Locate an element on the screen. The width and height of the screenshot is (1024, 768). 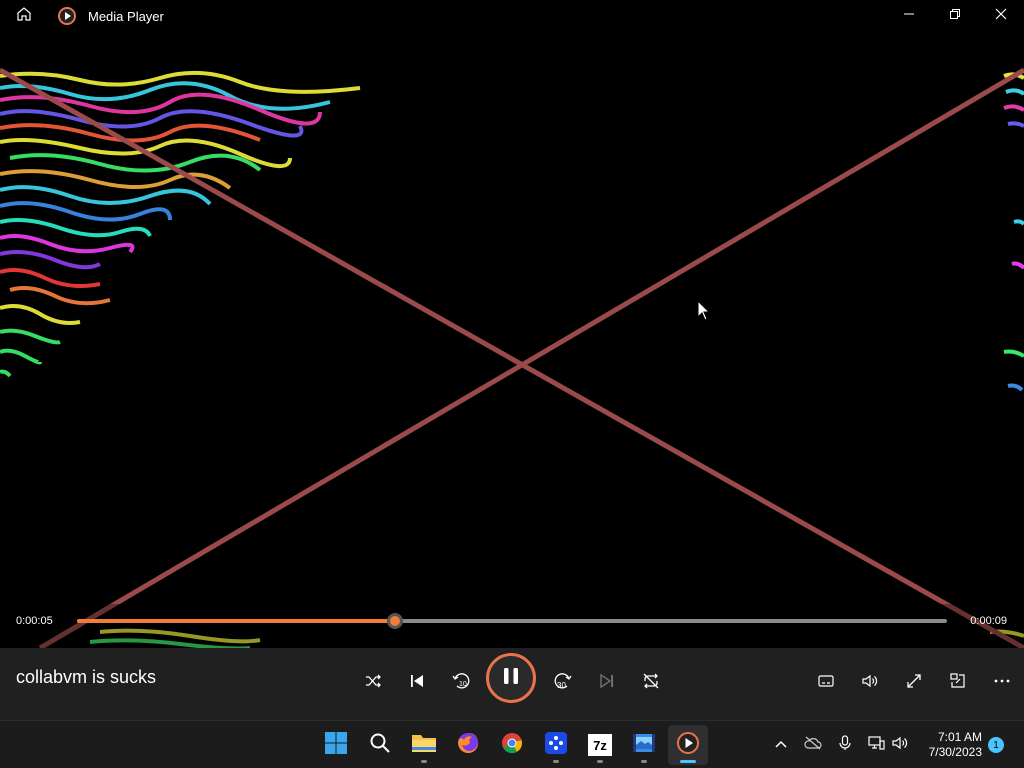
clock-date: 7/30/2023 is located at coordinates (955, 752).